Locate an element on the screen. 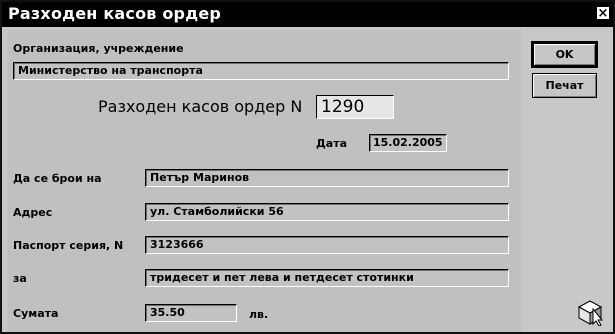 The width and height of the screenshot is (615, 334). amount-label: Сумата is located at coordinates (36, 313).